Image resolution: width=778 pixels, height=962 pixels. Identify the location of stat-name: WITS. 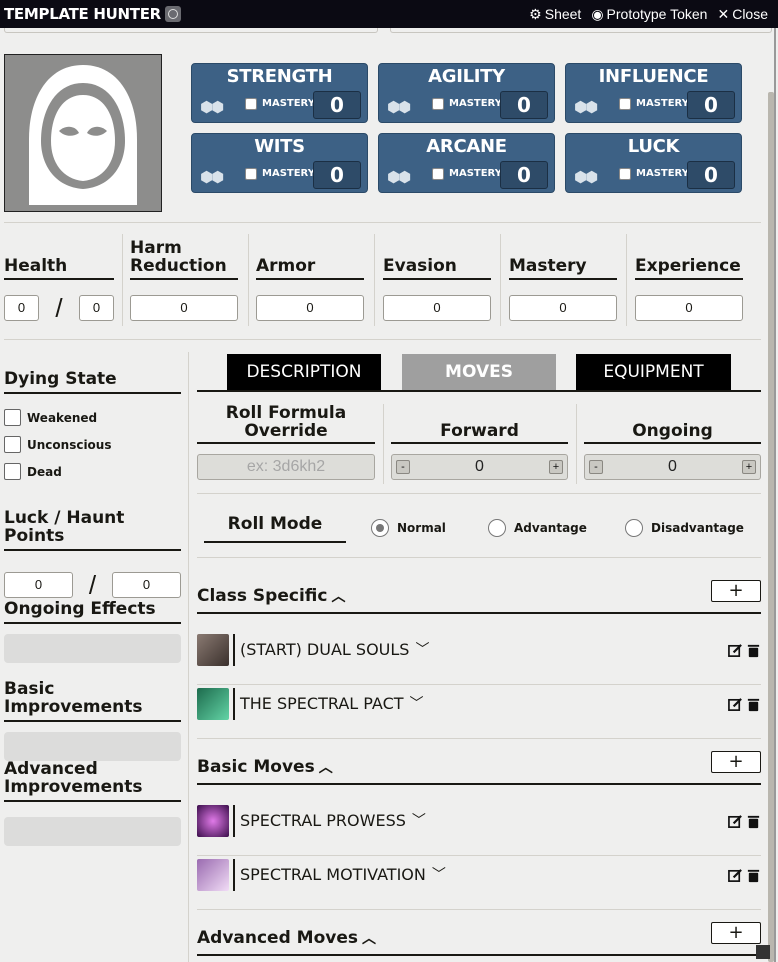
(279, 146).